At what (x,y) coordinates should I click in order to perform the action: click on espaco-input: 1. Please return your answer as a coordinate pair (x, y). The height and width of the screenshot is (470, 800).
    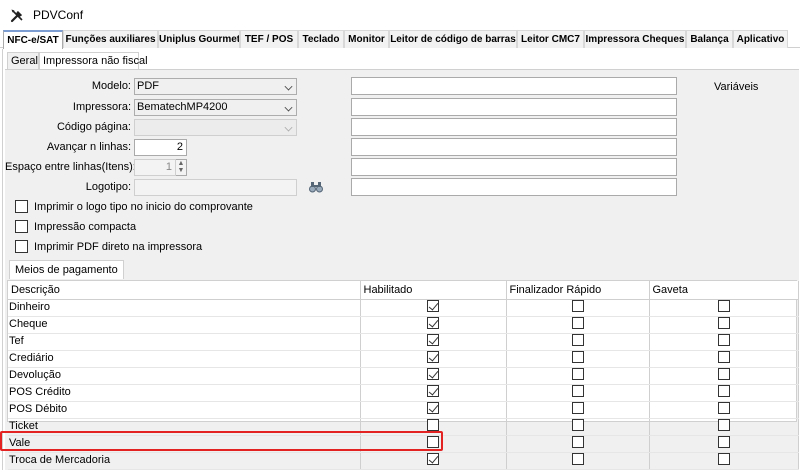
    Looking at the image, I should click on (155, 167).